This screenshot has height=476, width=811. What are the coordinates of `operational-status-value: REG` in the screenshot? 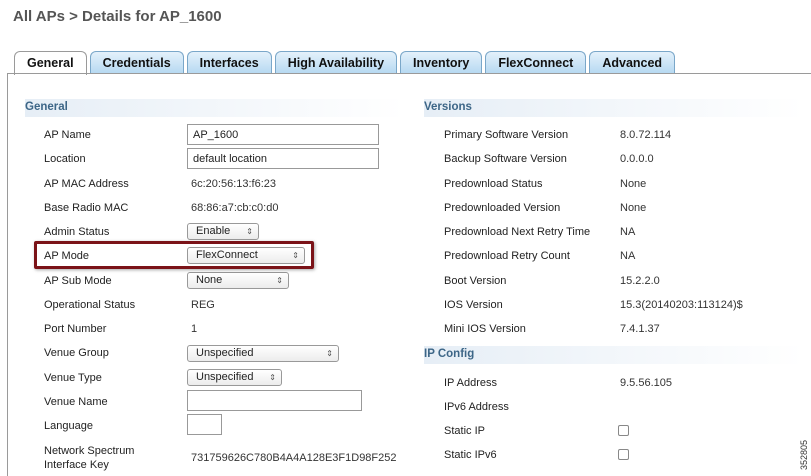 It's located at (203, 305).